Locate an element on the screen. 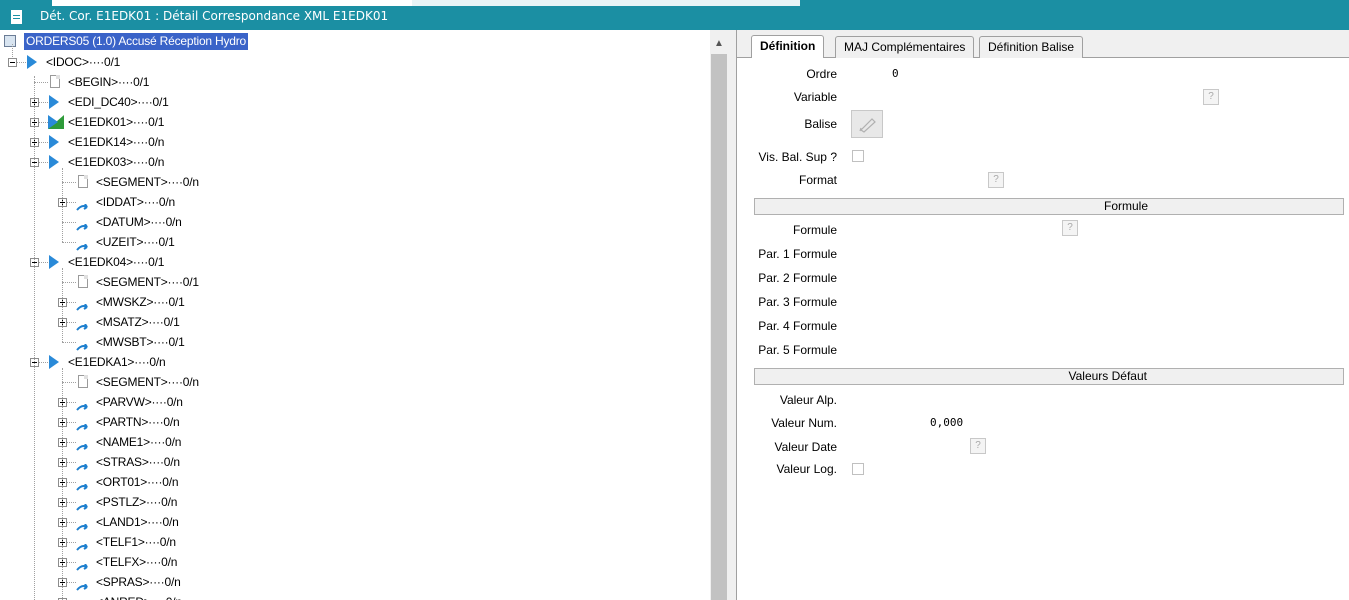 Image resolution: width=1349 pixels, height=600 pixels. tree-row: <E1EDKA1>····0/n is located at coordinates (350, 362).